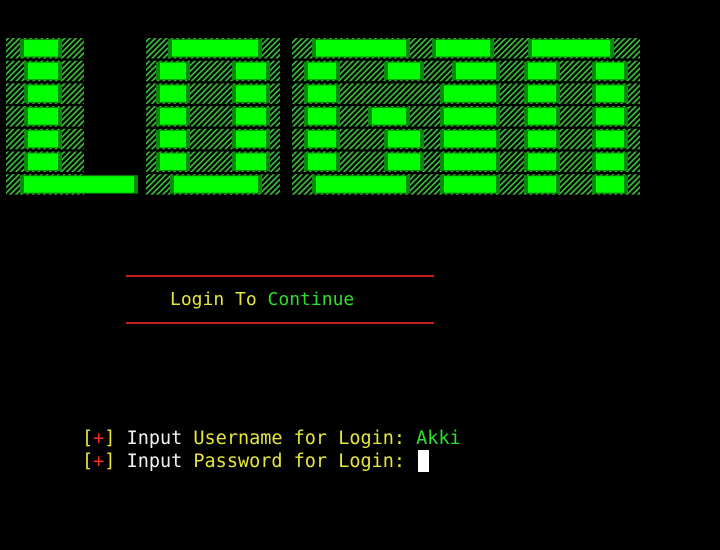 Image resolution: width=720 pixels, height=550 pixels. What do you see at coordinates (299, 461) in the screenshot?
I see `prompt-label-password: Password for Login:` at bounding box center [299, 461].